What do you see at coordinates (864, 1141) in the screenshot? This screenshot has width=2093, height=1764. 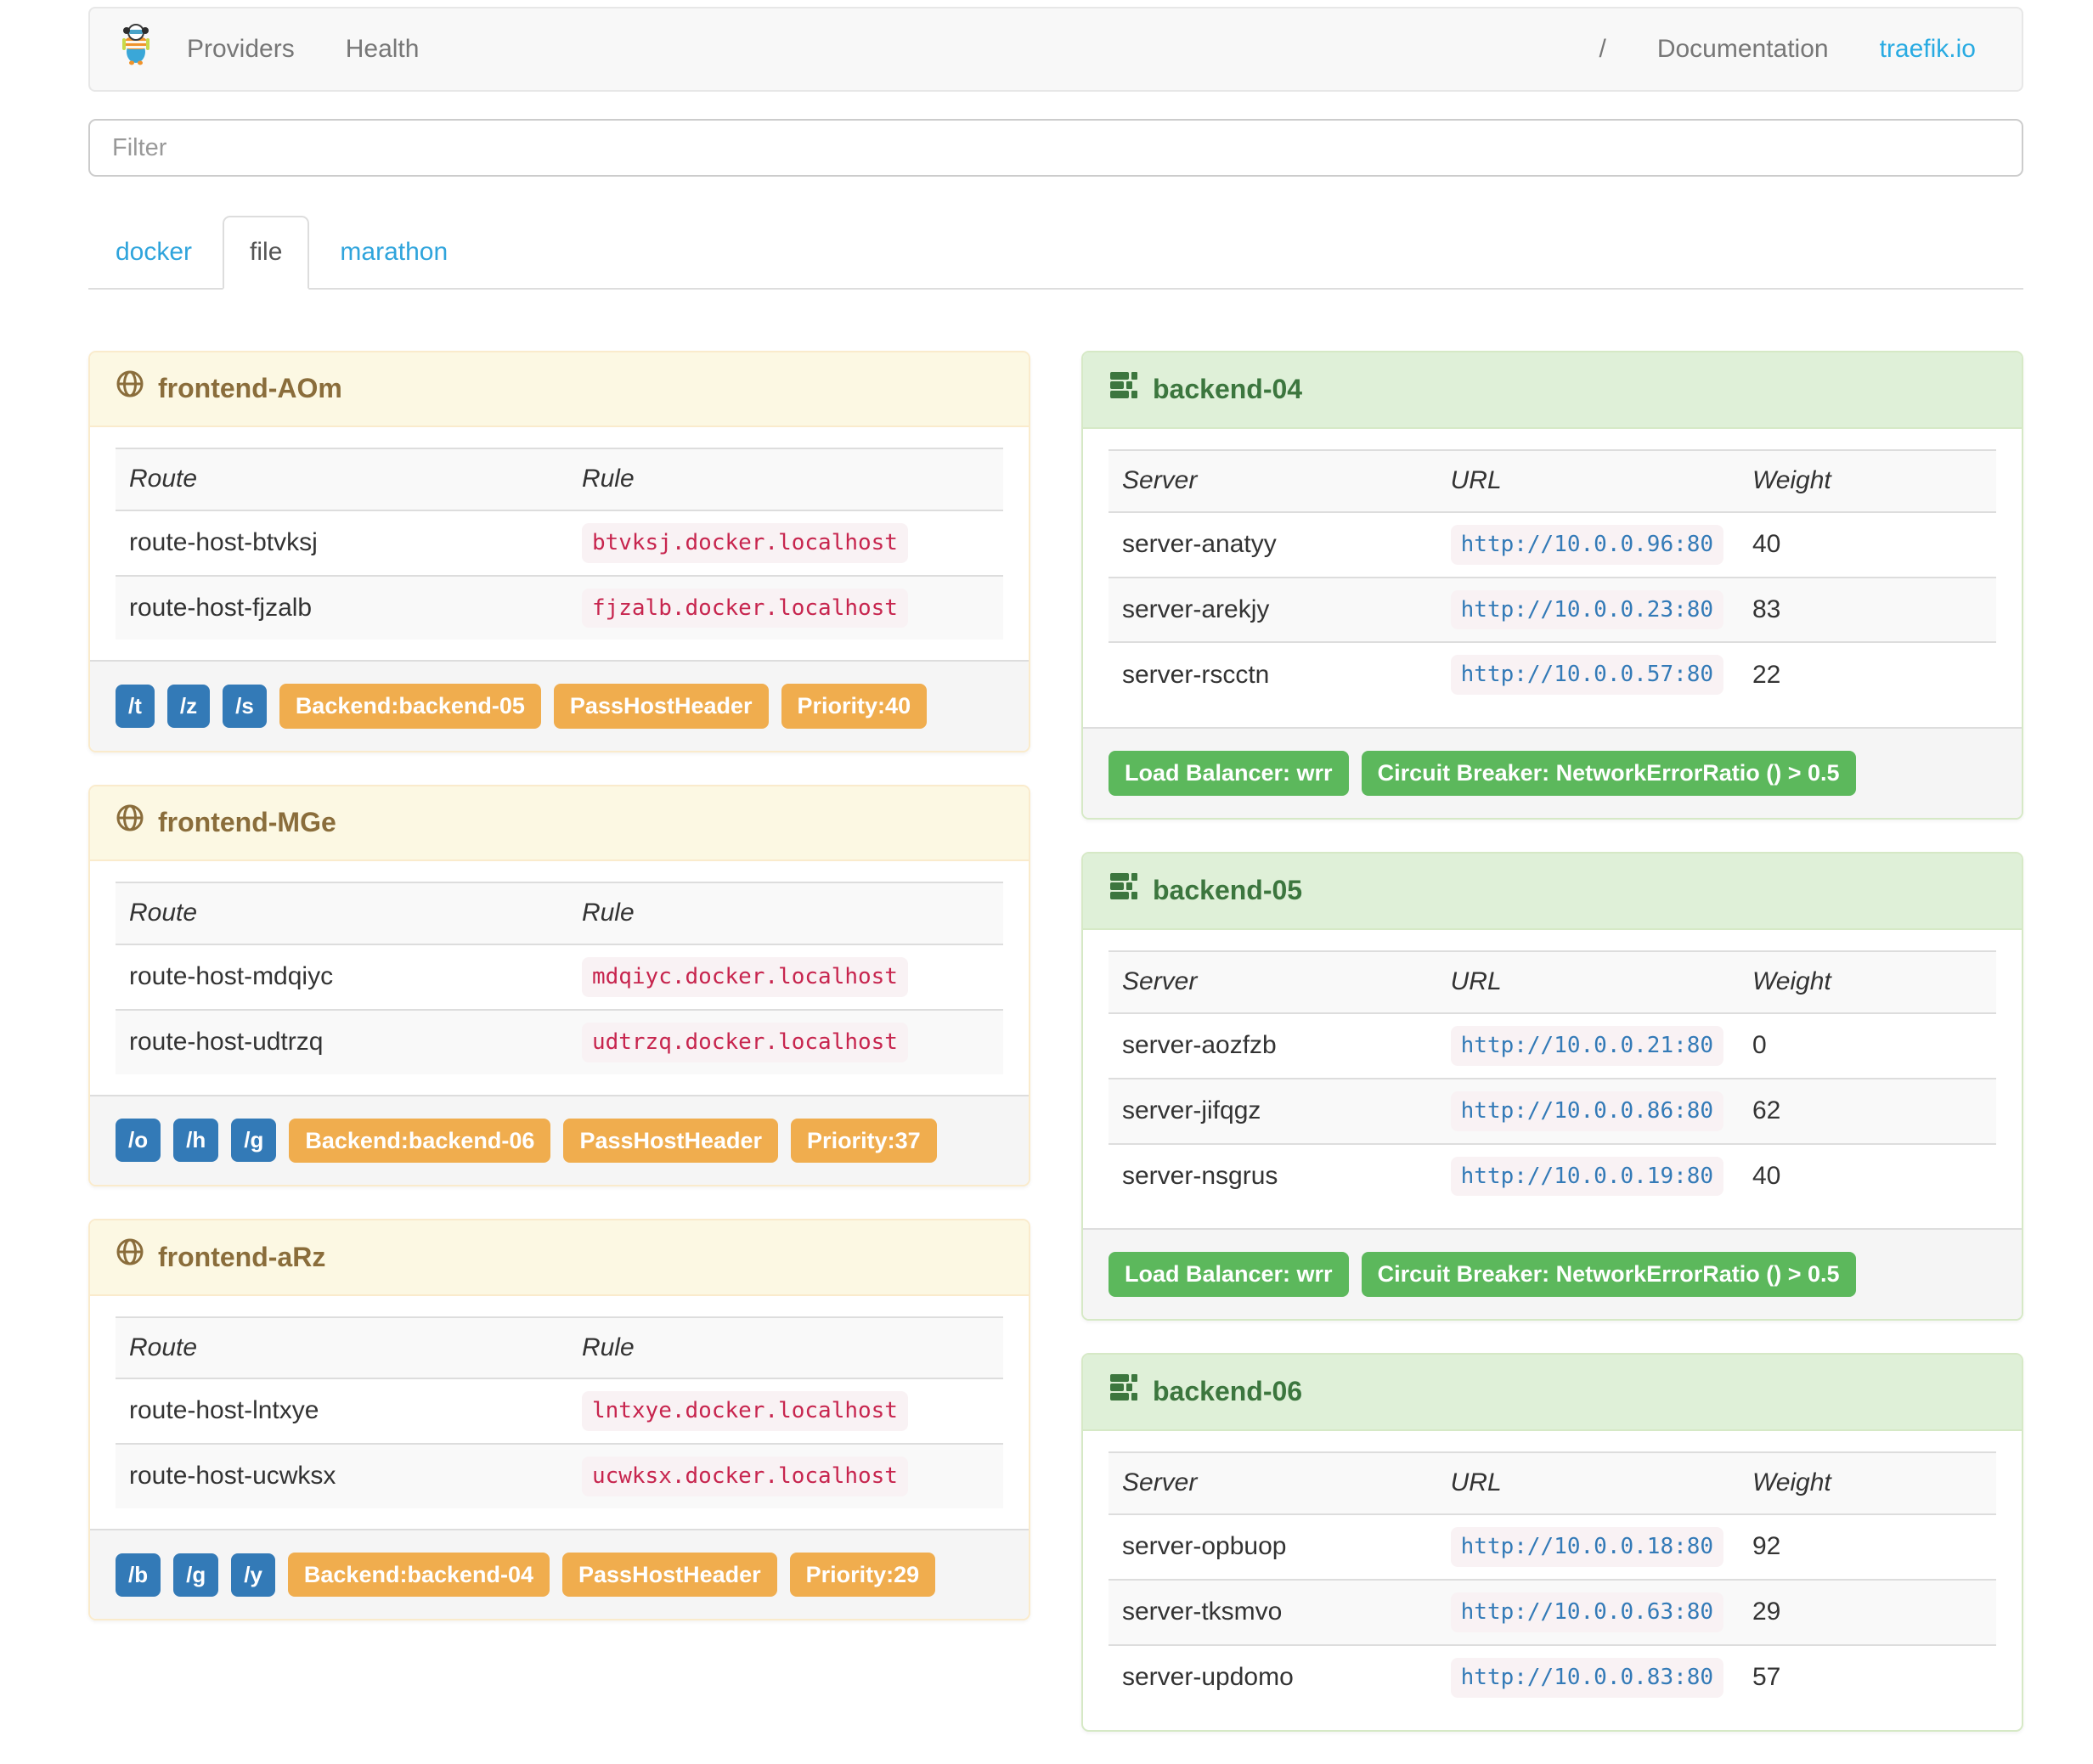 I see `priority-badge: Priority:37` at bounding box center [864, 1141].